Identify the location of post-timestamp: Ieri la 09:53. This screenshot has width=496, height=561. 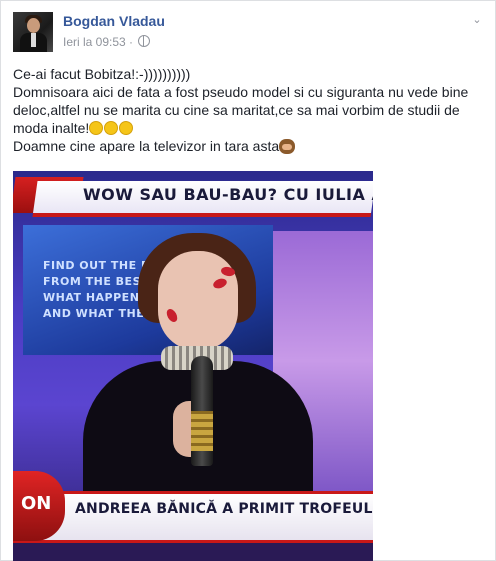
(94, 42).